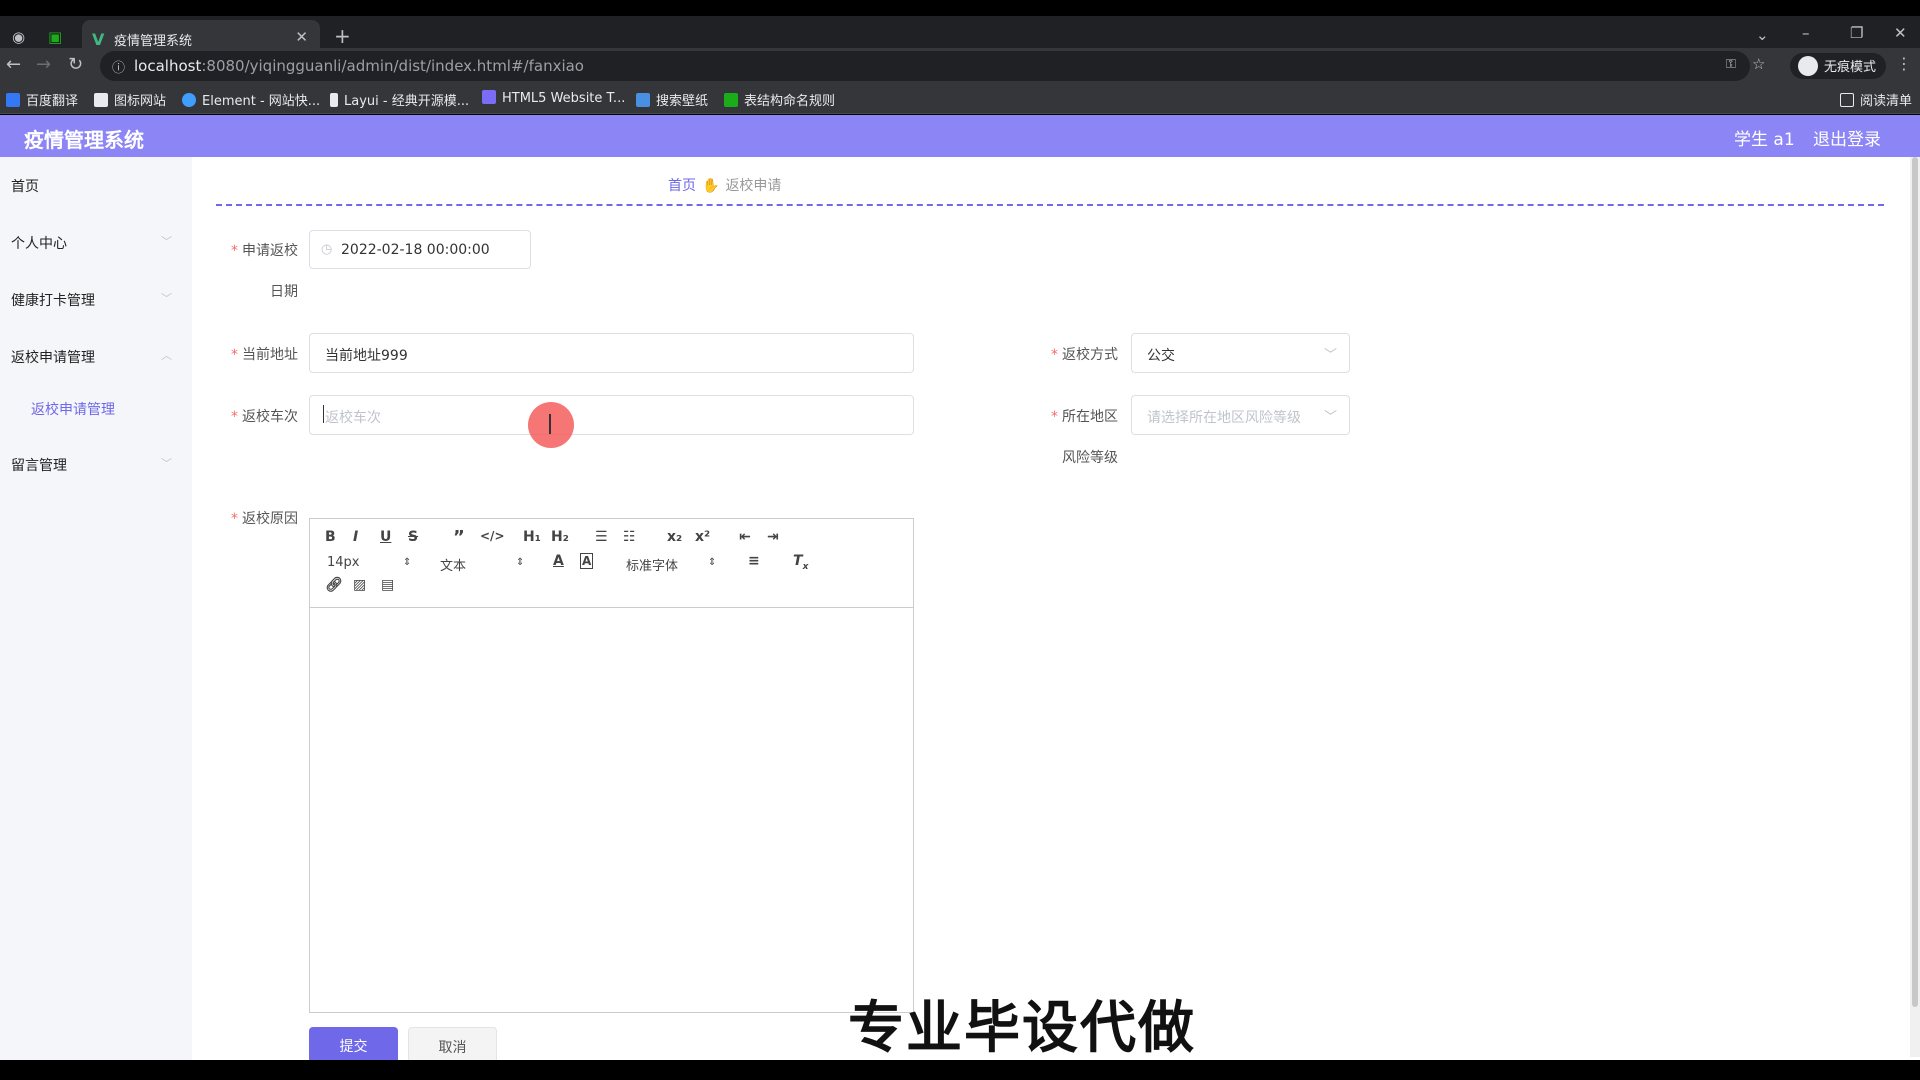 This screenshot has height=1080, width=1920. I want to click on back-icon: ←, so click(13, 64).